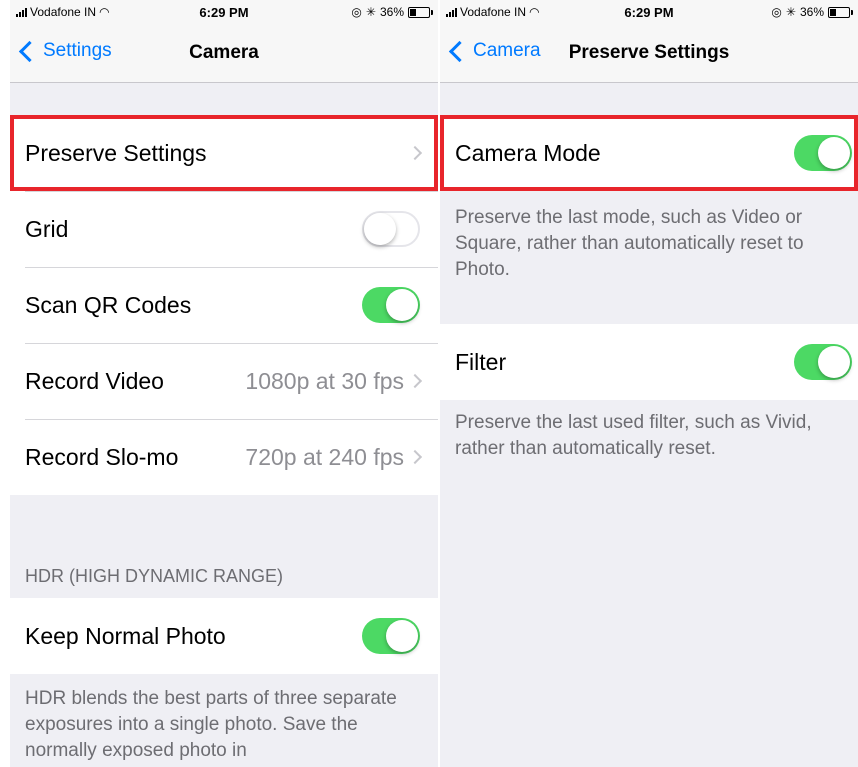  I want to click on row-label: Keep Normal Photo, so click(125, 635).